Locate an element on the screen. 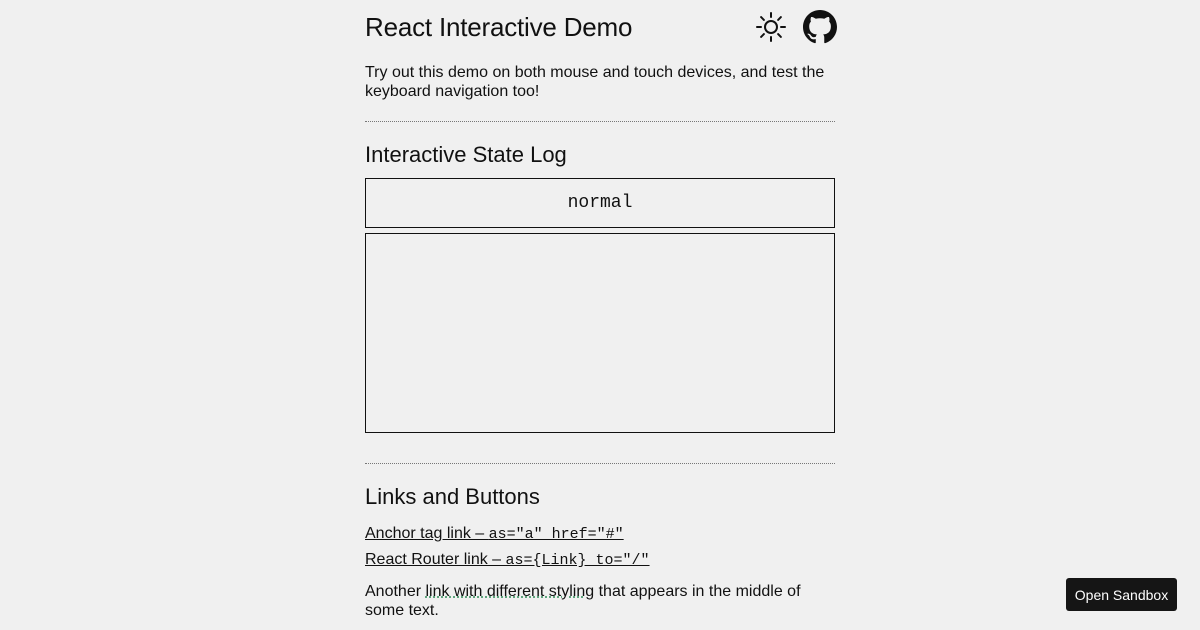  sun-icon is located at coordinates (771, 27).